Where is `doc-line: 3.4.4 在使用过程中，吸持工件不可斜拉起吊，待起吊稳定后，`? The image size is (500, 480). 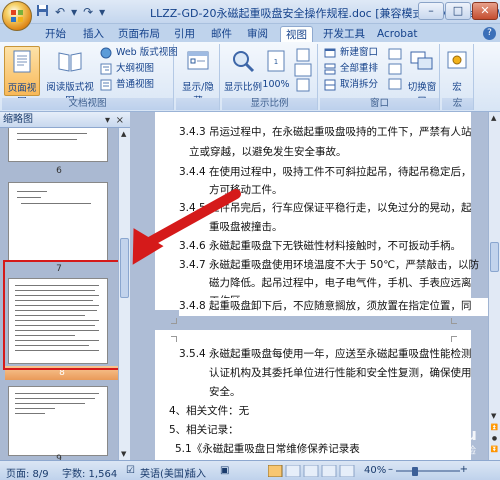
doc-line: 3.4.4 在使用过程中，吸持工件不可斜拉起吊，待起吊稳定后， is located at coordinates (325, 172).